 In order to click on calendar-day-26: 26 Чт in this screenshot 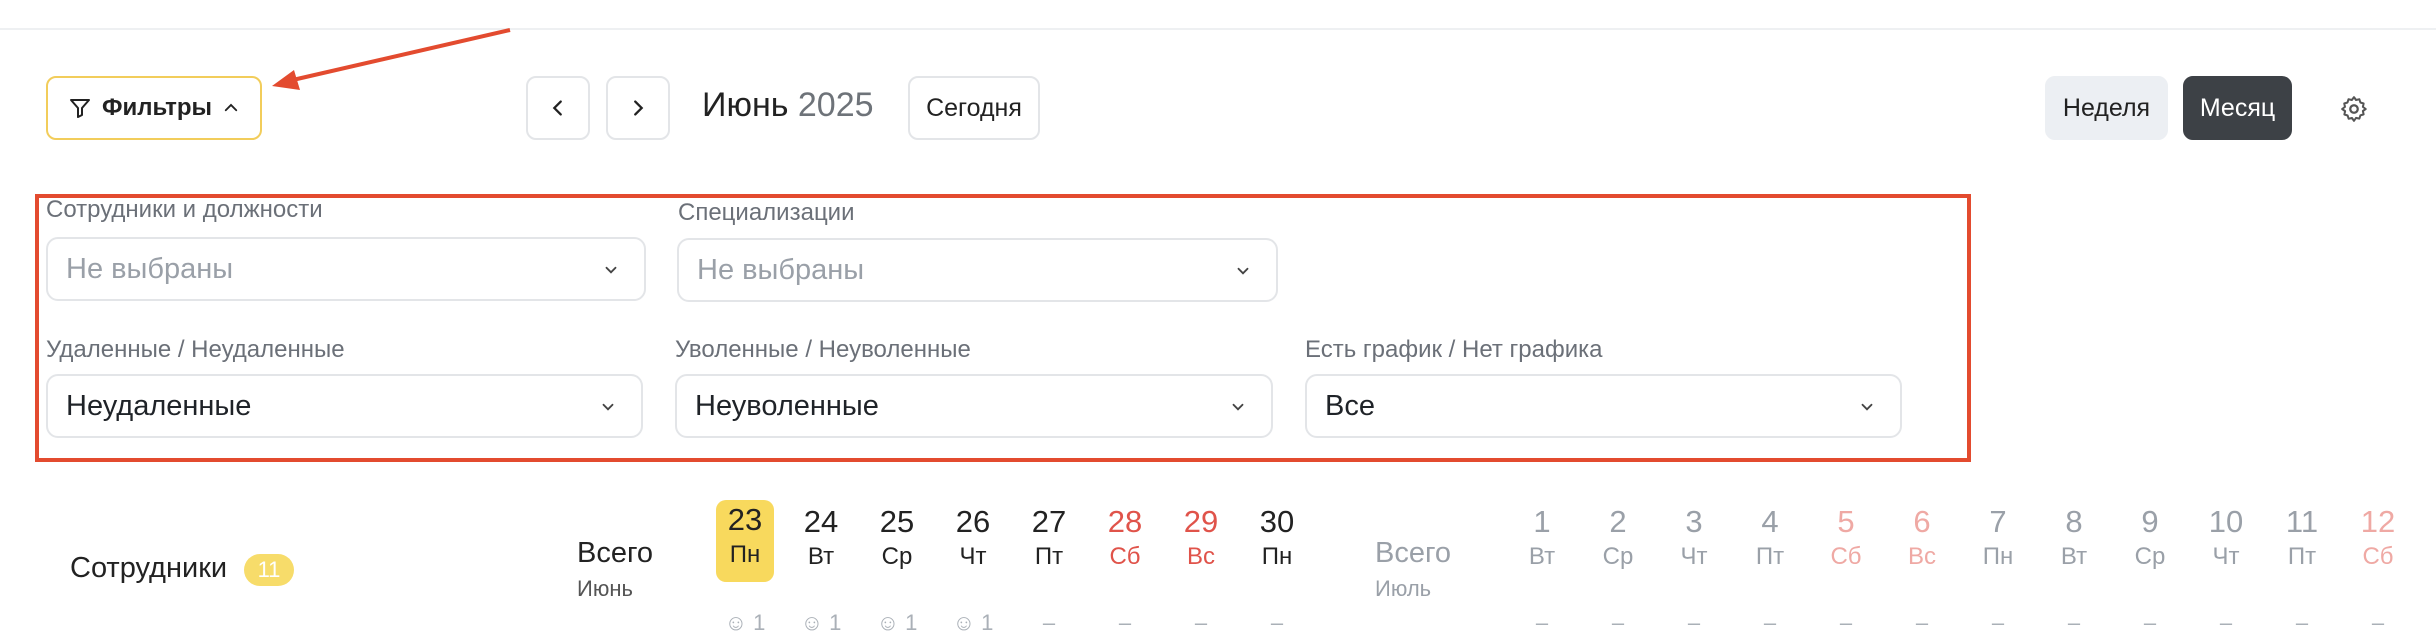, I will do `click(973, 537)`.